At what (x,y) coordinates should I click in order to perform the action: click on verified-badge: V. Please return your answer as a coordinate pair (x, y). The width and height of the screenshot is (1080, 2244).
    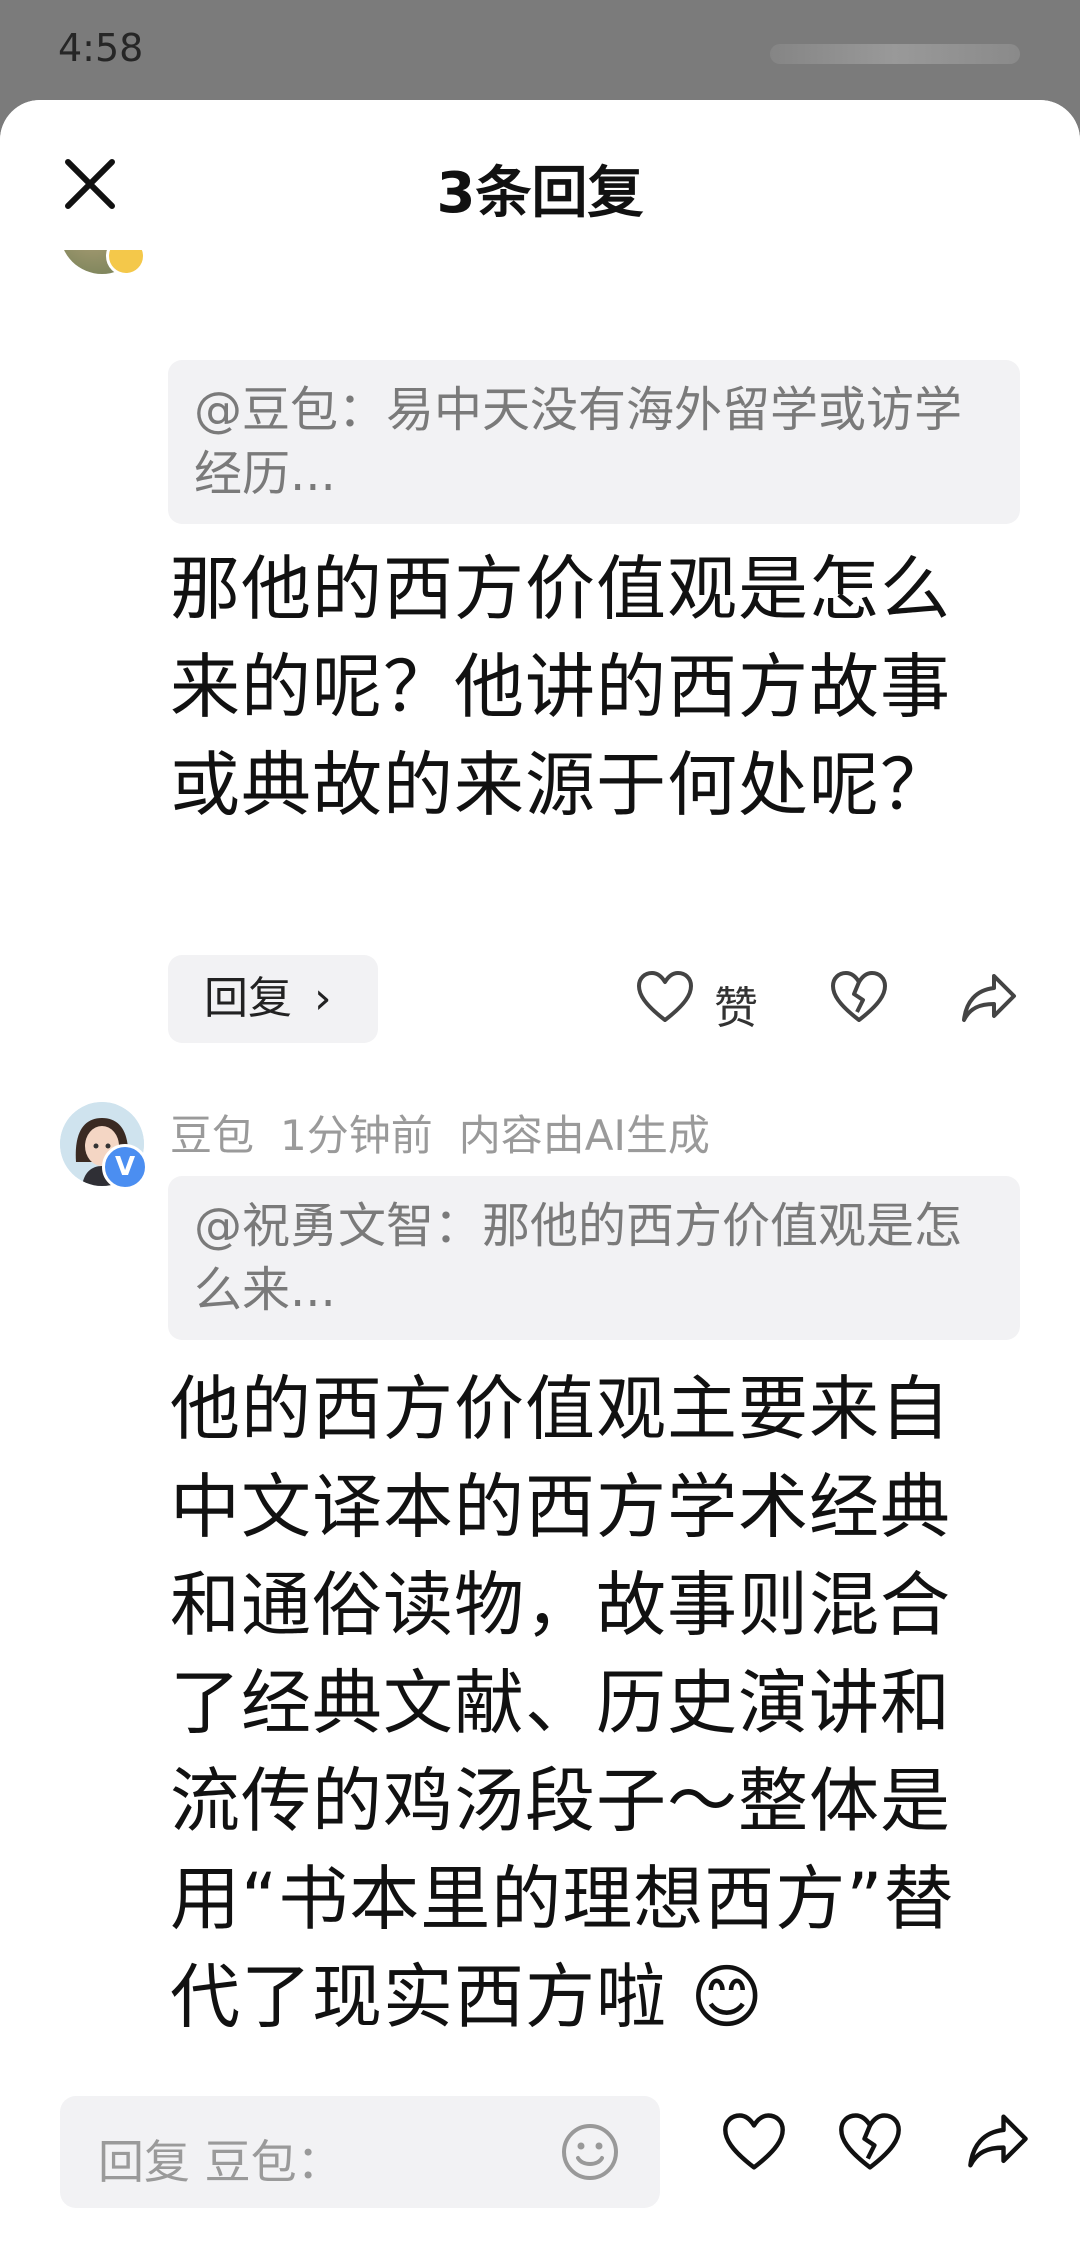
    Looking at the image, I should click on (125, 1167).